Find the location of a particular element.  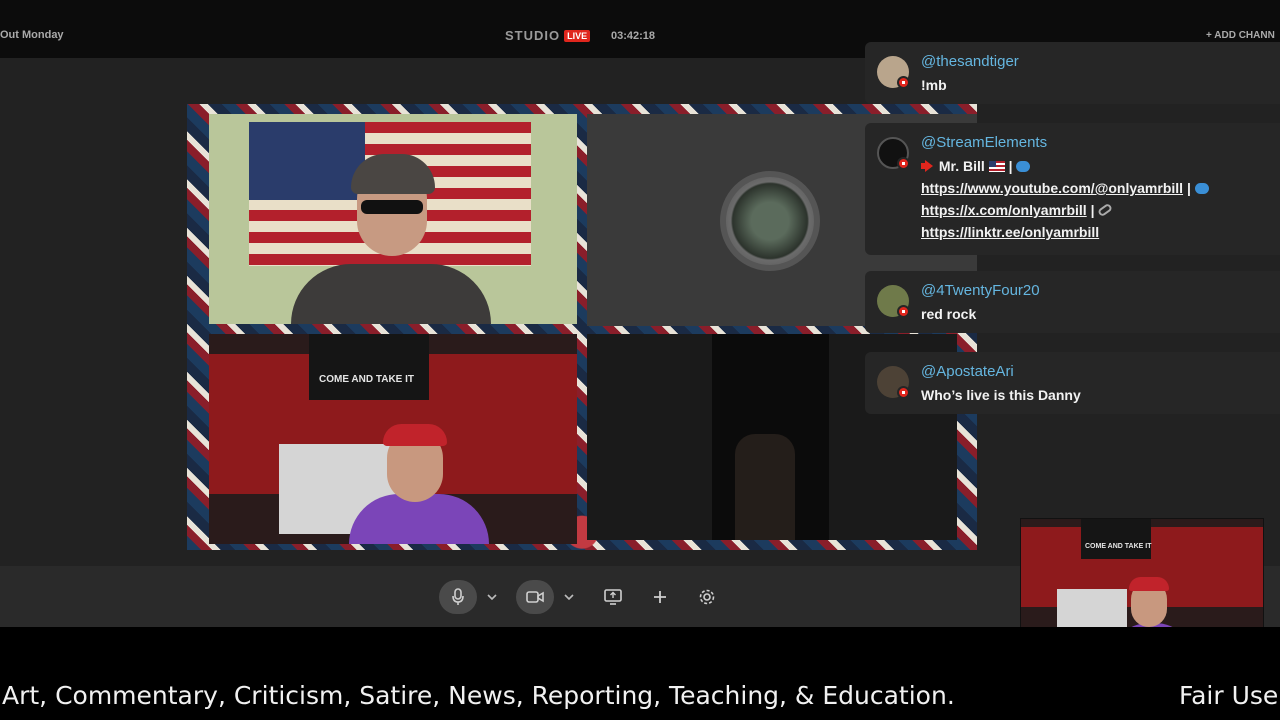

chat-message: @4TwentyFour20 red rock is located at coordinates (1072, 302).